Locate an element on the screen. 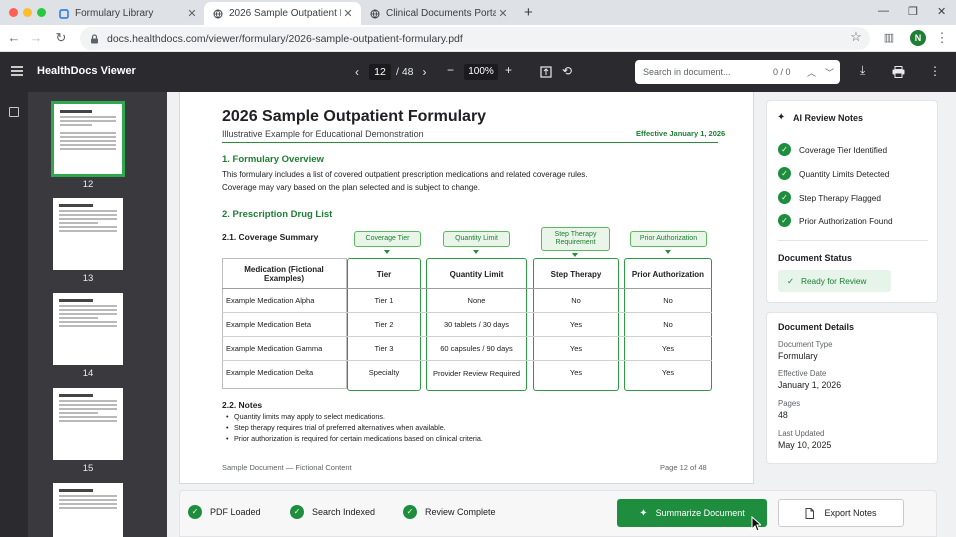 The image size is (956, 537). callout-arrow is located at coordinates (476, 252).